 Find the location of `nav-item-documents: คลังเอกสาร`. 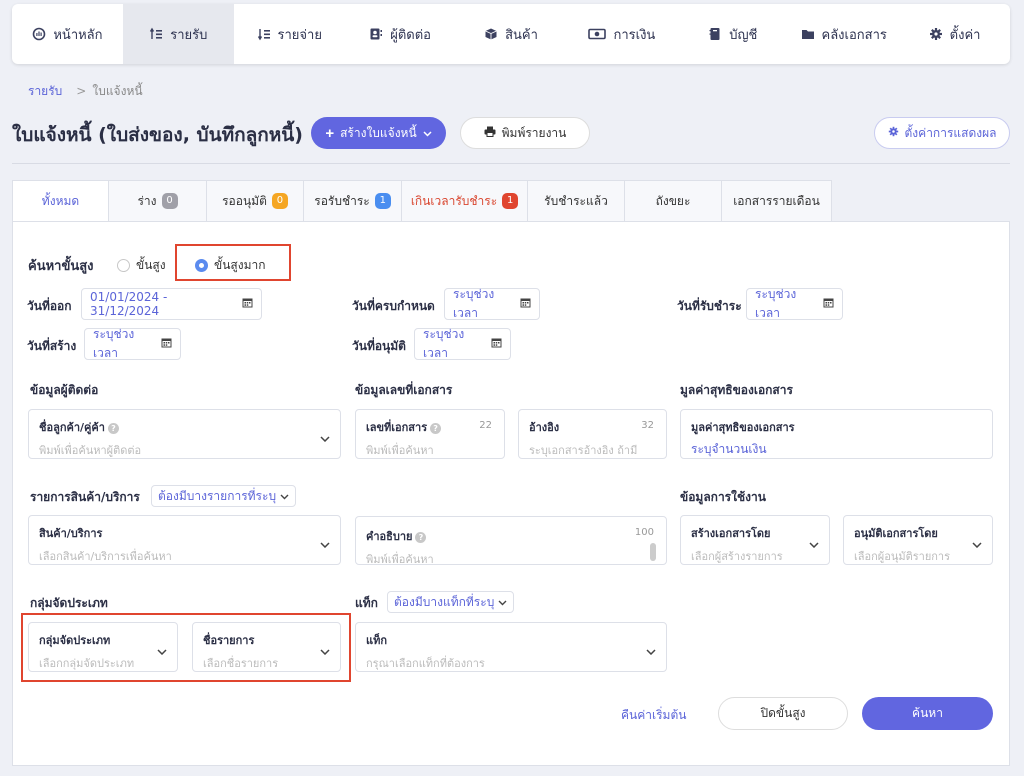

nav-item-documents: คลังเอกสาร is located at coordinates (843, 34).